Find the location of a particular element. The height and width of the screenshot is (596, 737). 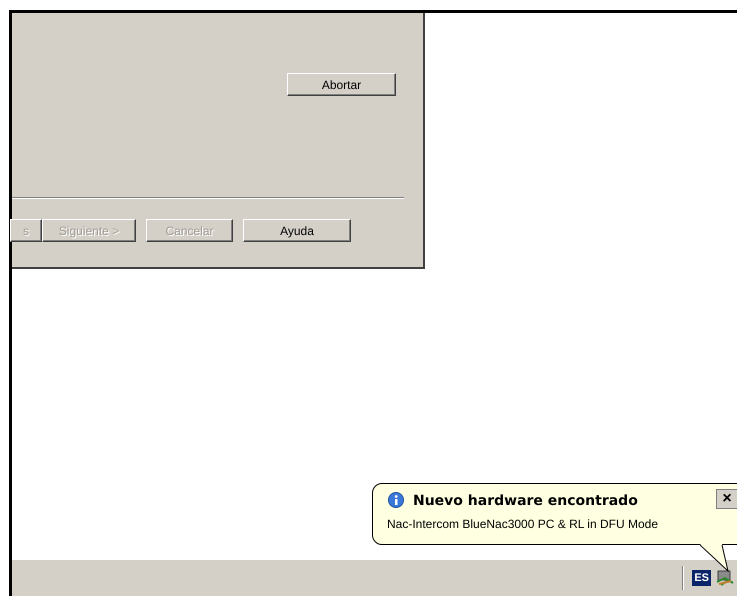

network-icon is located at coordinates (725, 578).